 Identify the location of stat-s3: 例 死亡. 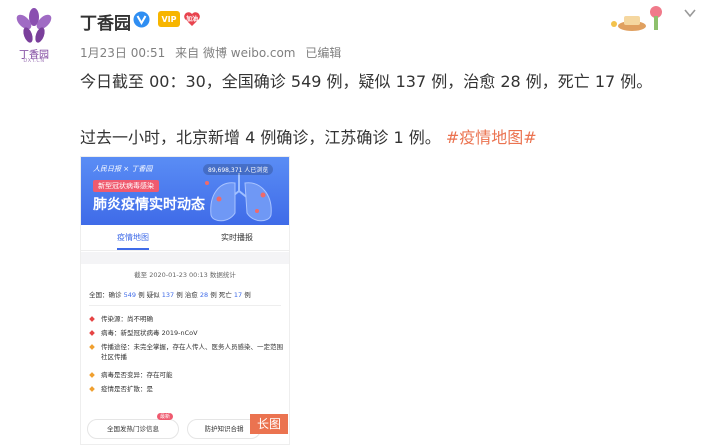
(221, 295).